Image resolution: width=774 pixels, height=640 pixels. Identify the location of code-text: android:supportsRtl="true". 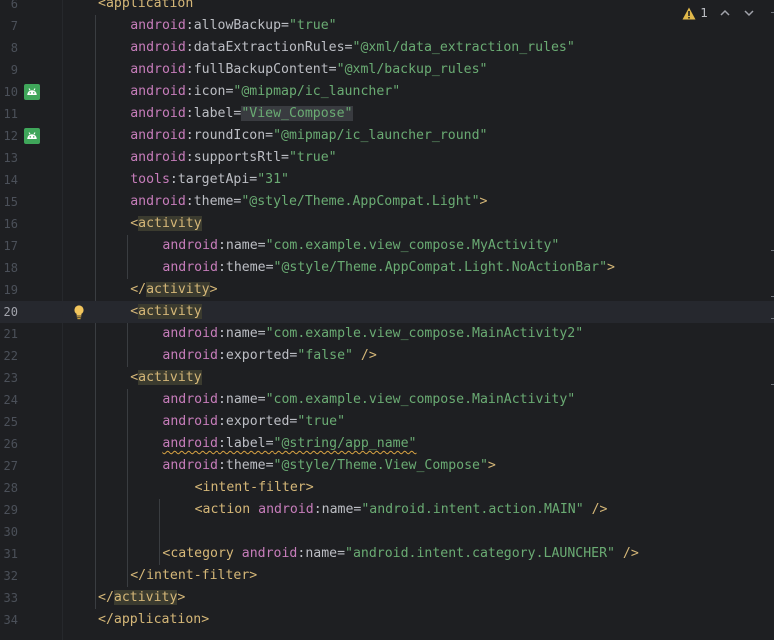
(233, 158).